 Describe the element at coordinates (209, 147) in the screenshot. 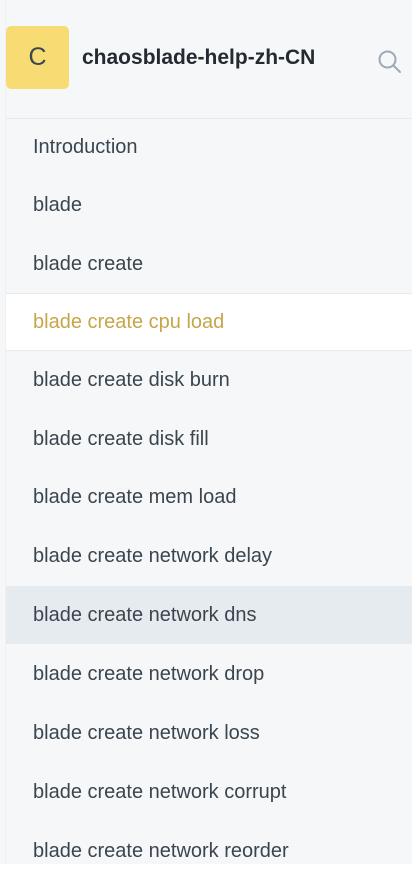

I see `nav-item-introduction: Introduction` at that location.